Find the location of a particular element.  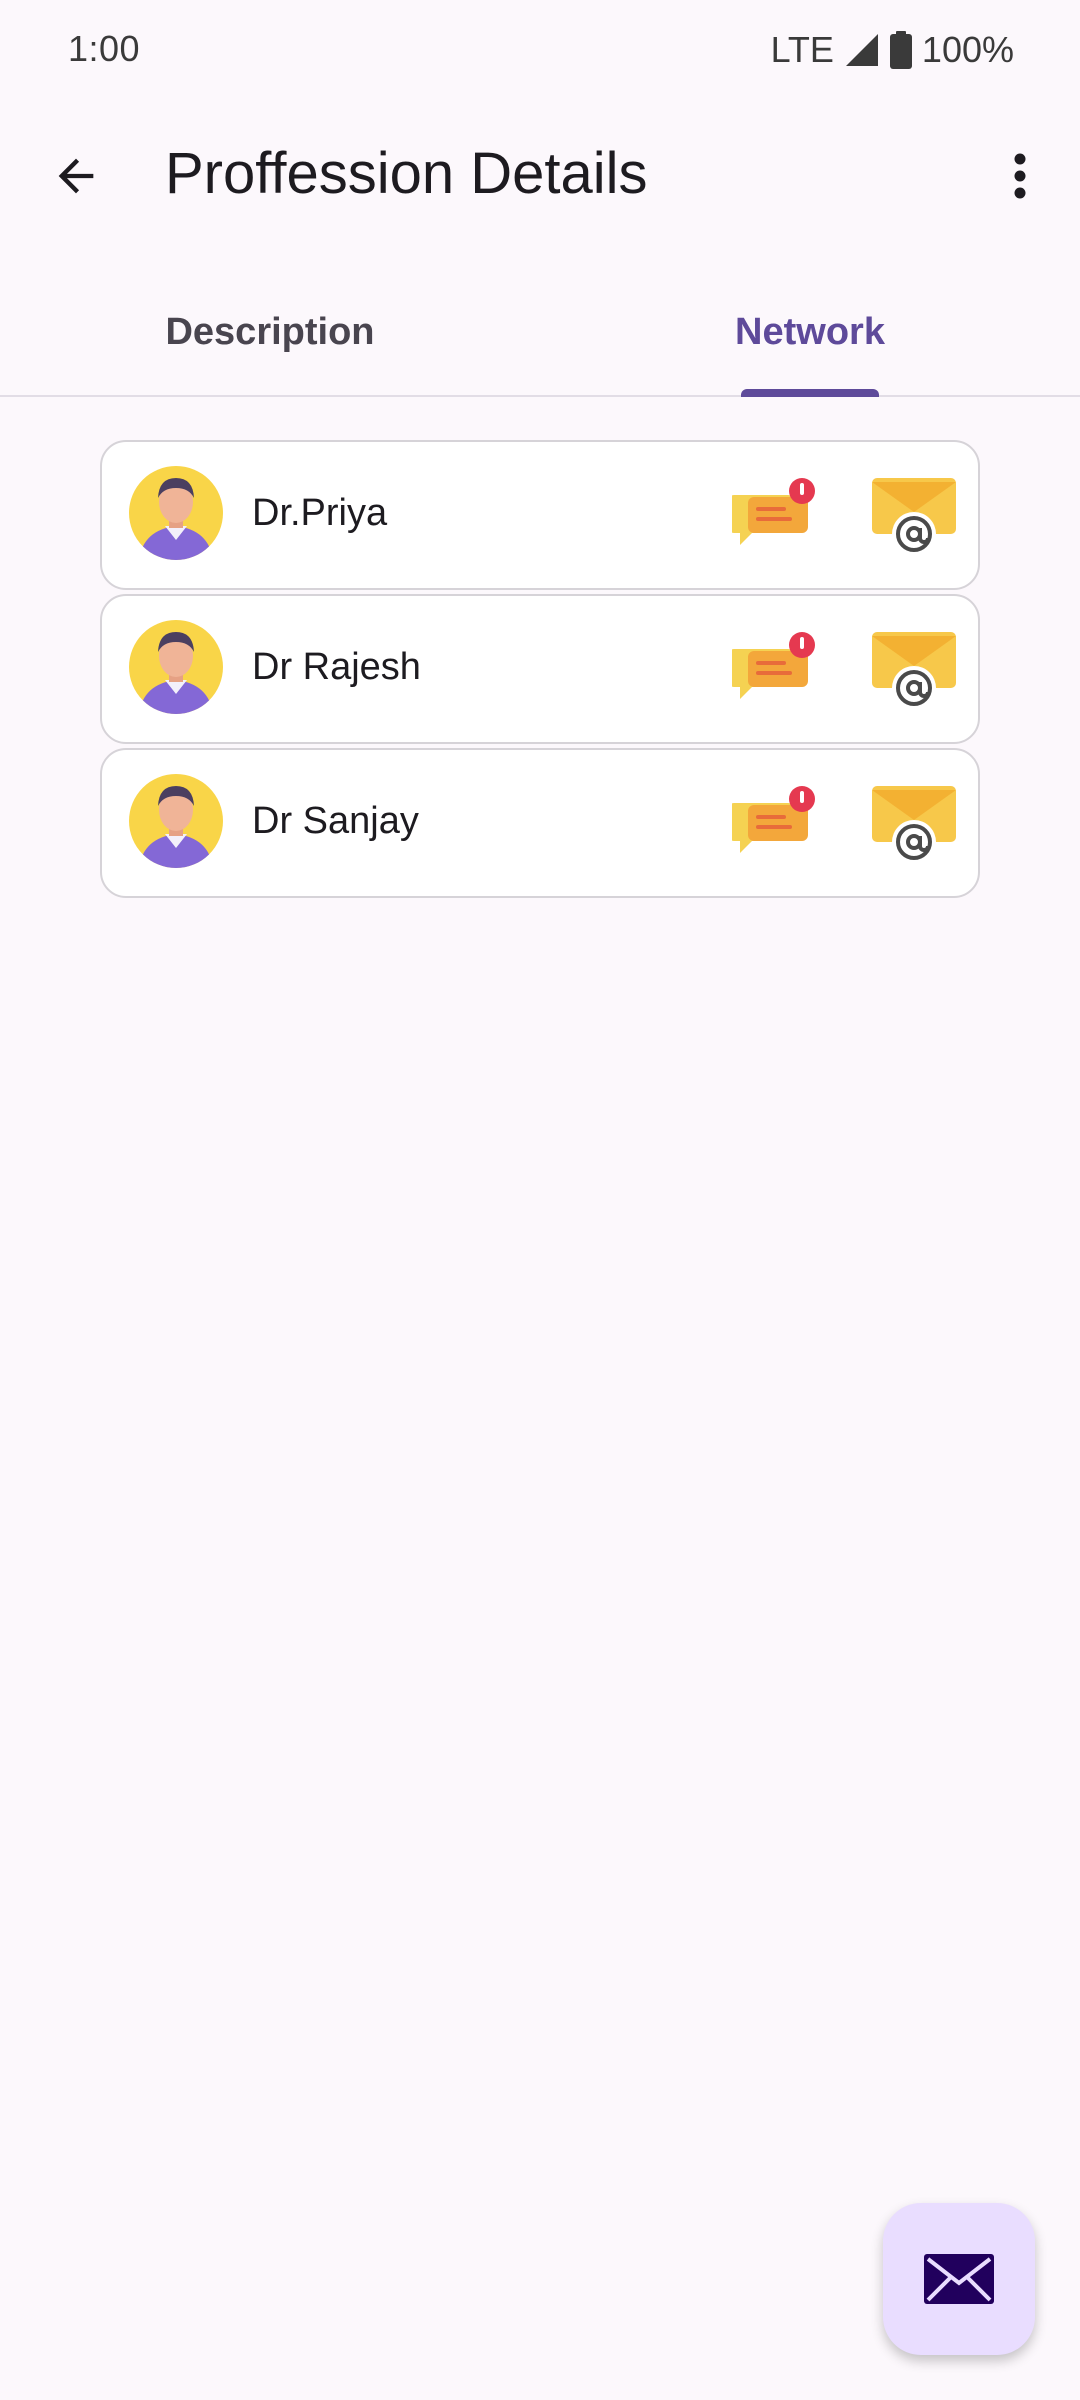

arrow-back-icon is located at coordinates (76, 176).